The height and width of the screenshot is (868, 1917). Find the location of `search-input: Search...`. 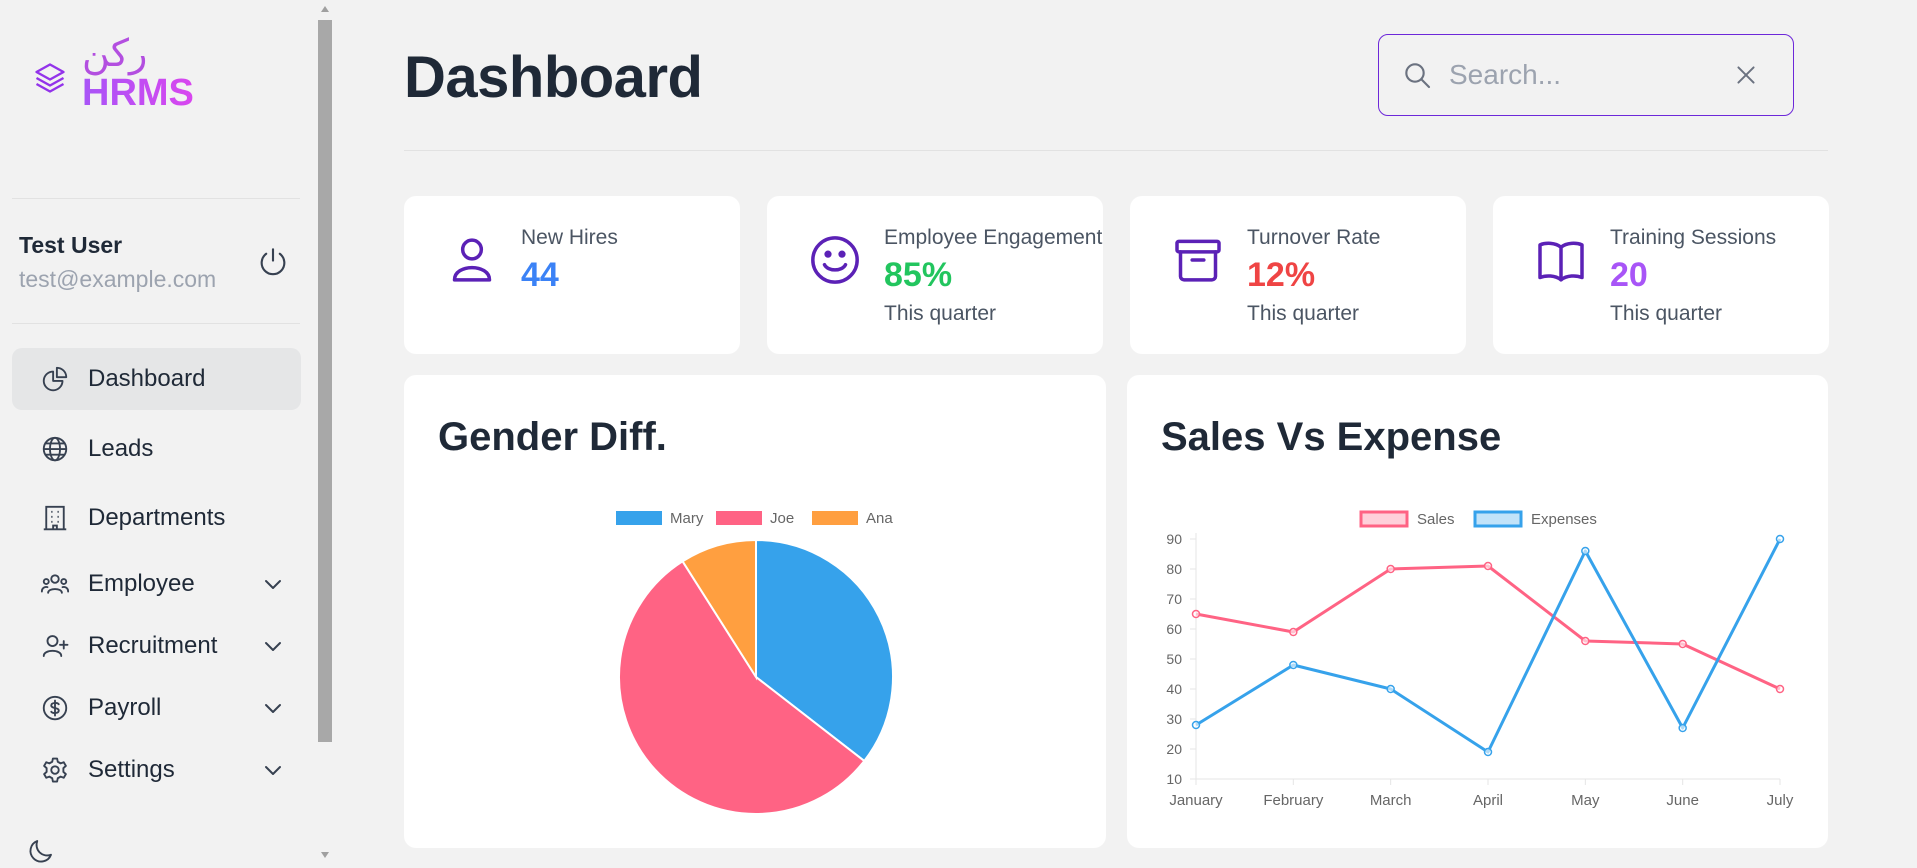

search-input: Search... is located at coordinates (1505, 75).